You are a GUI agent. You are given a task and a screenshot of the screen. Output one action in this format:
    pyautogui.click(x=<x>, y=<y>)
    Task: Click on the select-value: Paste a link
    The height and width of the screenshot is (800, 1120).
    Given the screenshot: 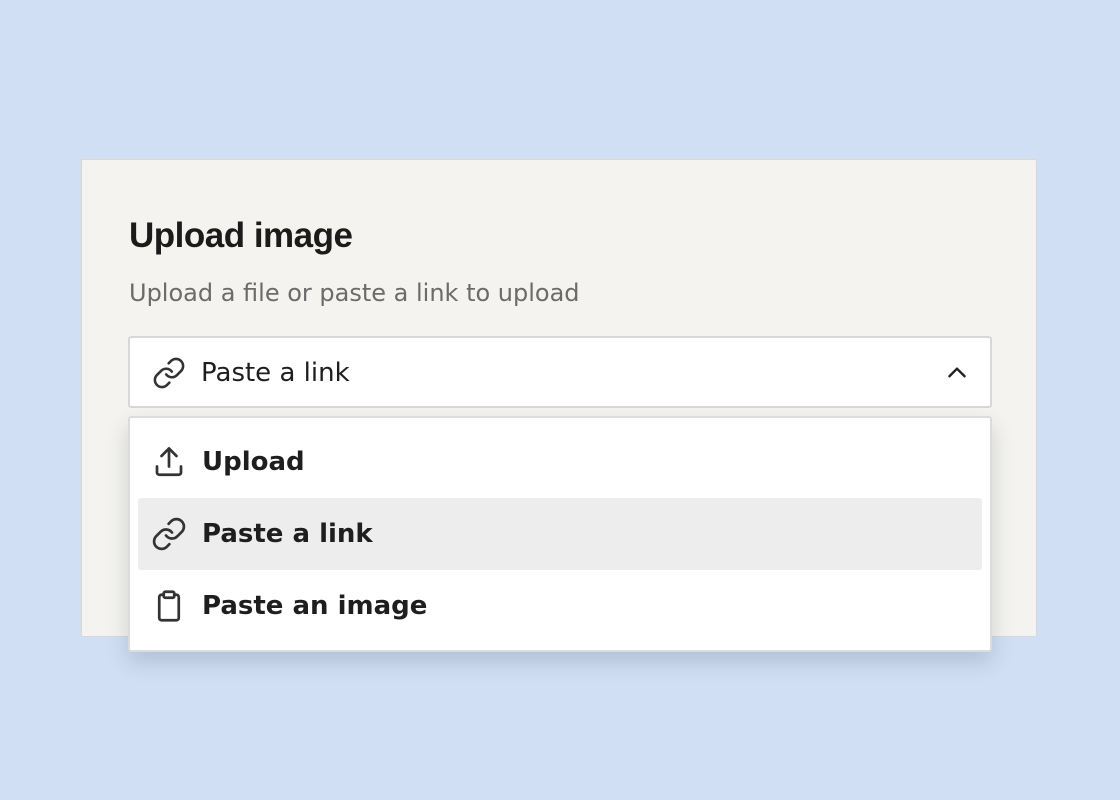 What is the action you would take?
    pyautogui.click(x=275, y=373)
    